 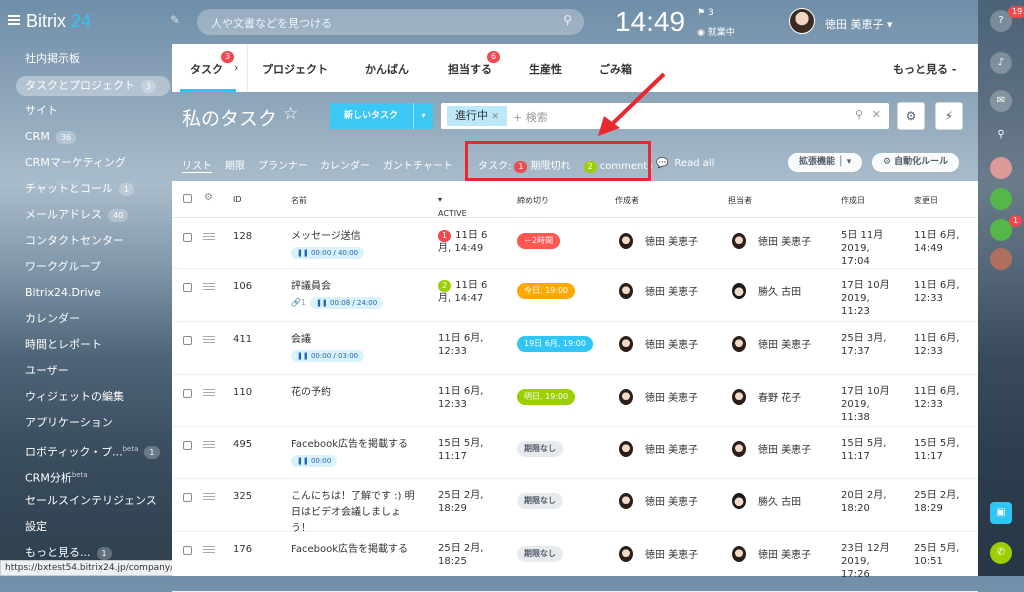 What do you see at coordinates (470, 69) in the screenshot?
I see `tab-assigned: 担当する` at bounding box center [470, 69].